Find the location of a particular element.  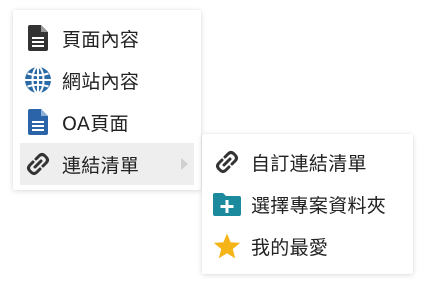

menu-item-label: 網站內容 is located at coordinates (101, 81).